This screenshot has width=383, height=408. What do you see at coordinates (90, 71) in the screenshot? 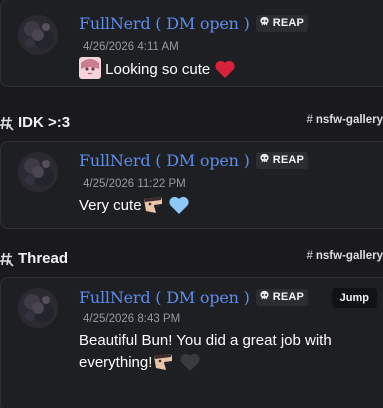
I see `anime-sticker-emoji` at bounding box center [90, 71].